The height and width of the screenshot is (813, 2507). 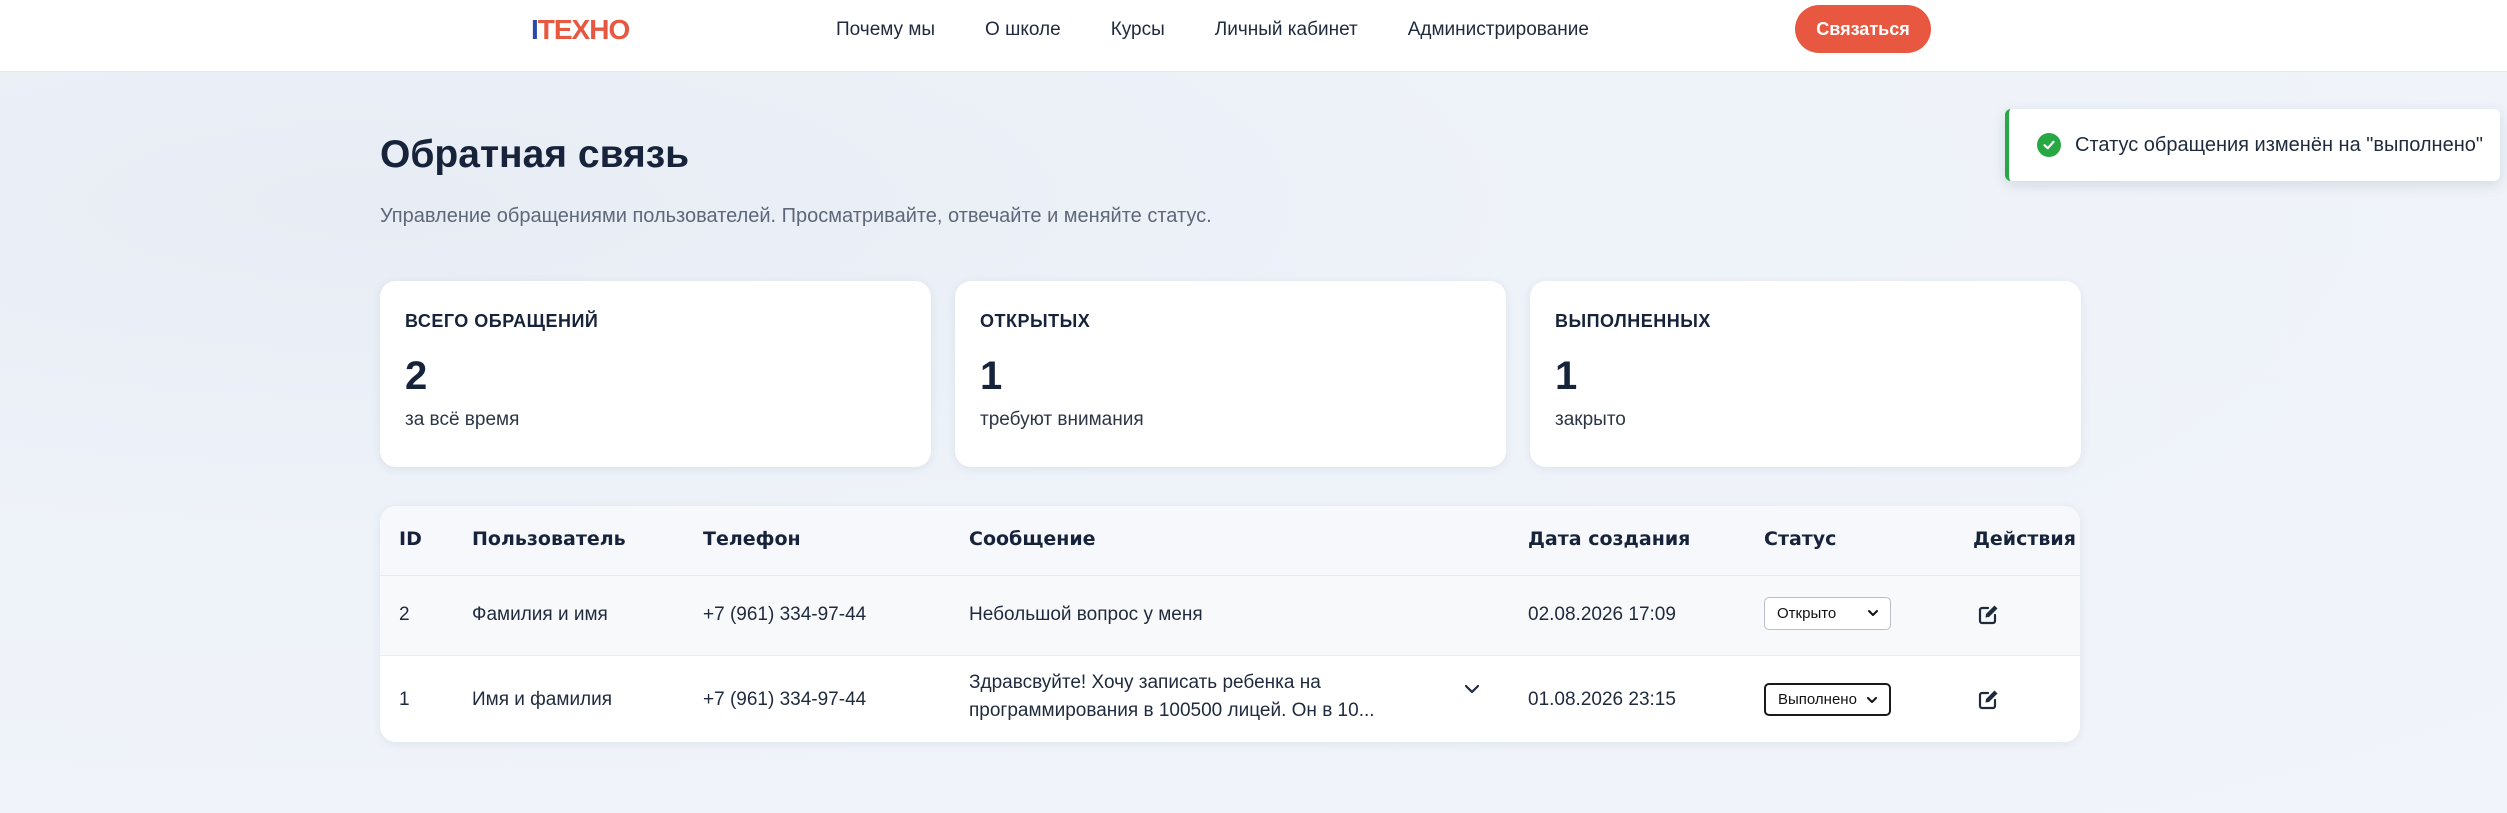 I want to click on column-header-user: Пользователь, so click(x=549, y=539).